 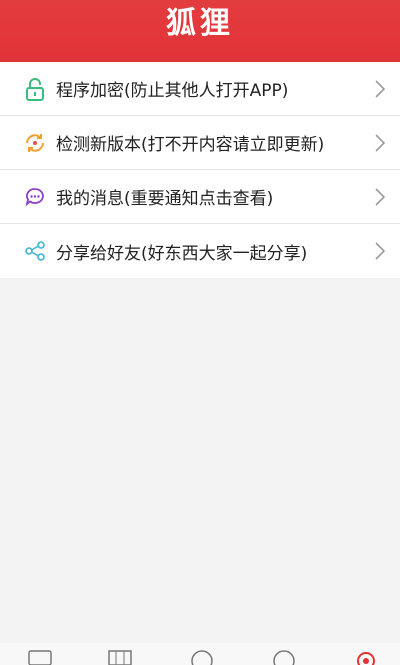 What do you see at coordinates (35, 251) in the screenshot?
I see `share-icon` at bounding box center [35, 251].